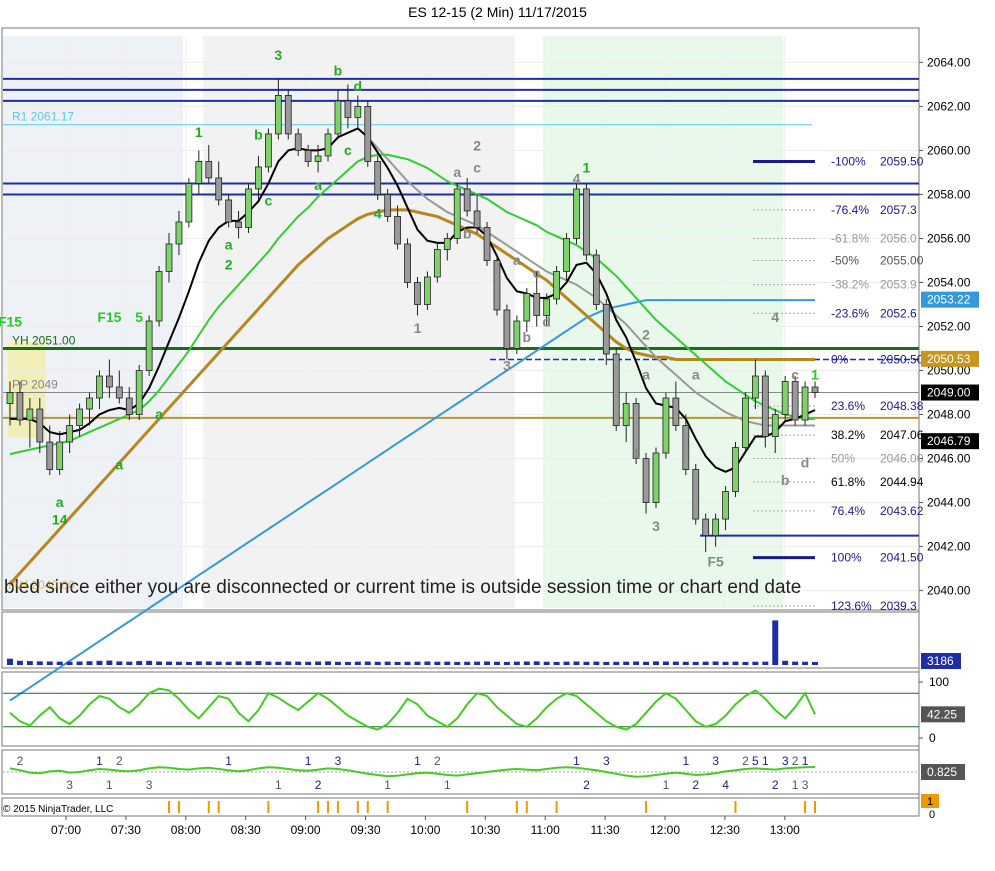 This screenshot has height=871, width=995. I want to click on x-tick-label: 09:00, so click(306, 830).